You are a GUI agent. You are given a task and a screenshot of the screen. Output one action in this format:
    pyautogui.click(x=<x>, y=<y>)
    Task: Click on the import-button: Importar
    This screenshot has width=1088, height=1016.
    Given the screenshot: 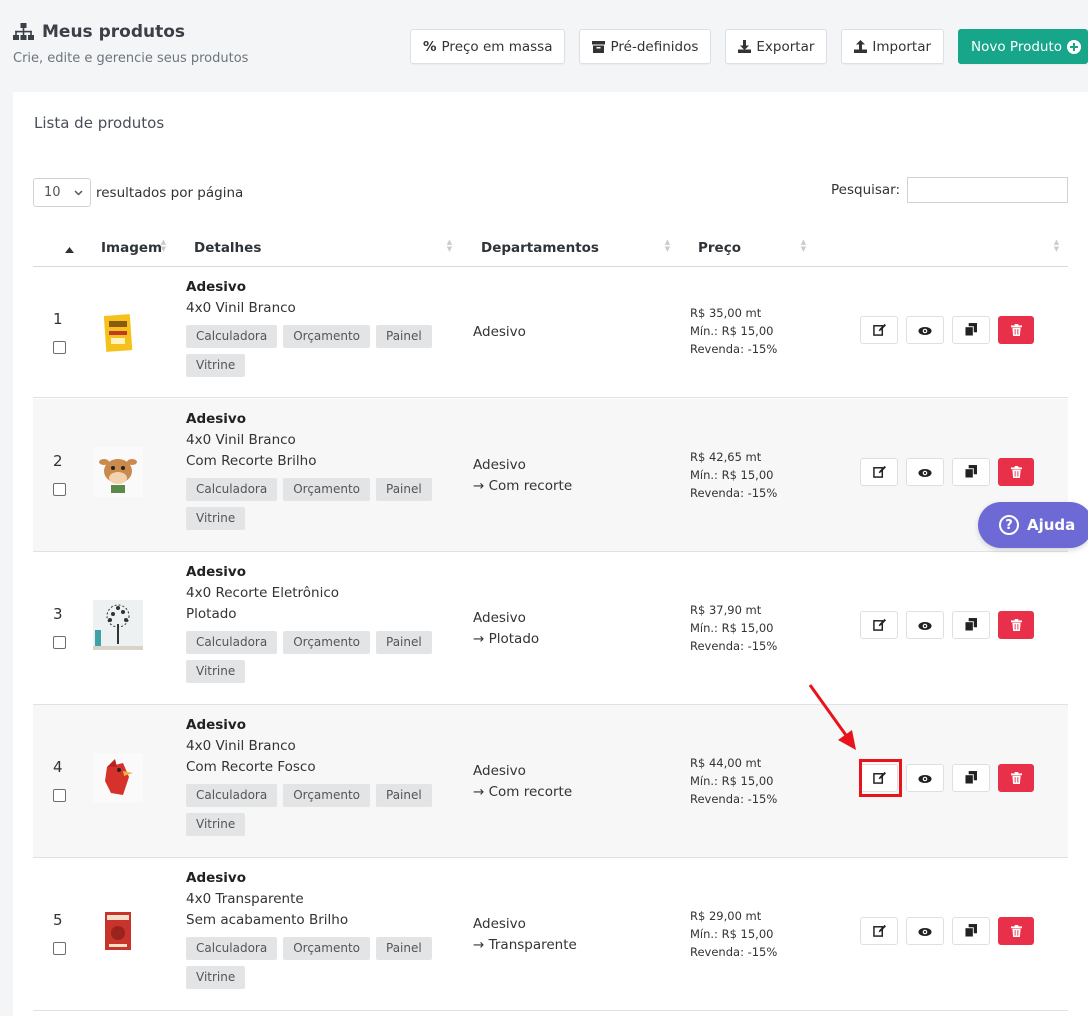 What is the action you would take?
    pyautogui.click(x=893, y=46)
    